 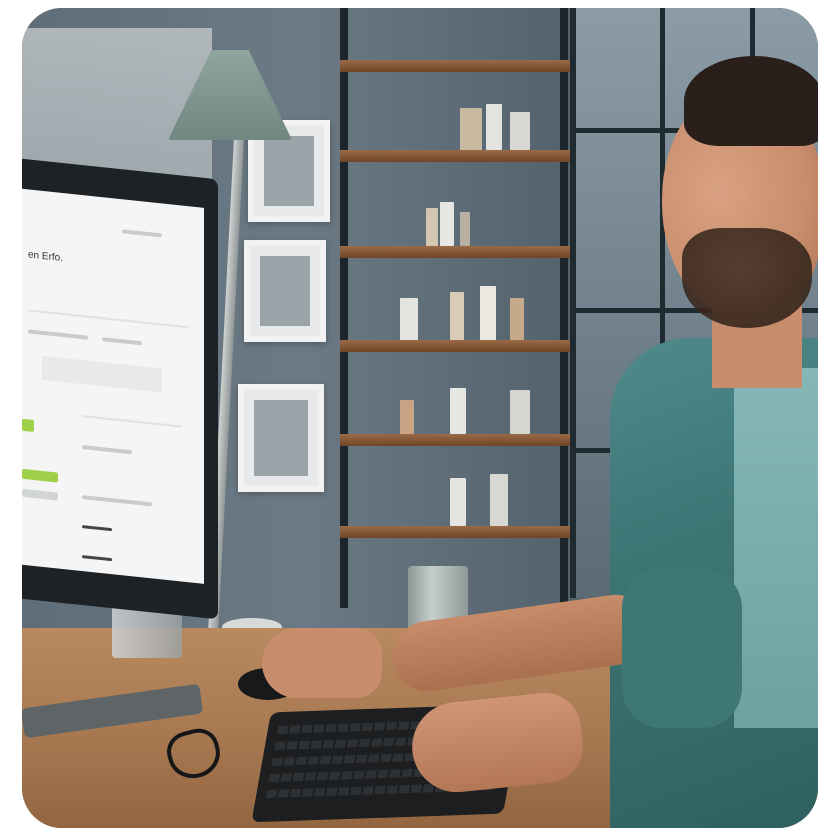 I want to click on person-sleeve, so click(x=682, y=648).